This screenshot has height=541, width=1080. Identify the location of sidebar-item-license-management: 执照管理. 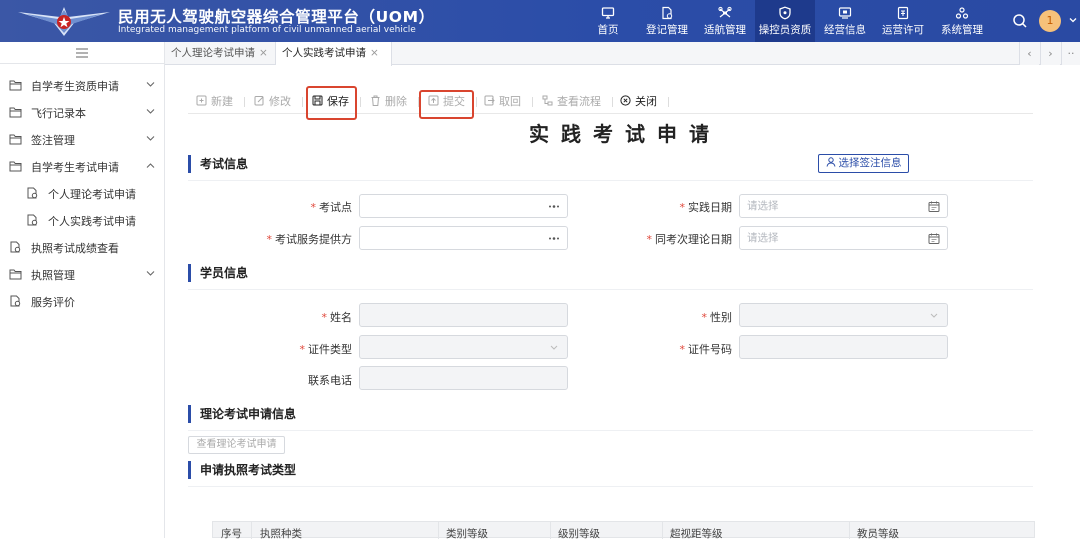
(82, 274).